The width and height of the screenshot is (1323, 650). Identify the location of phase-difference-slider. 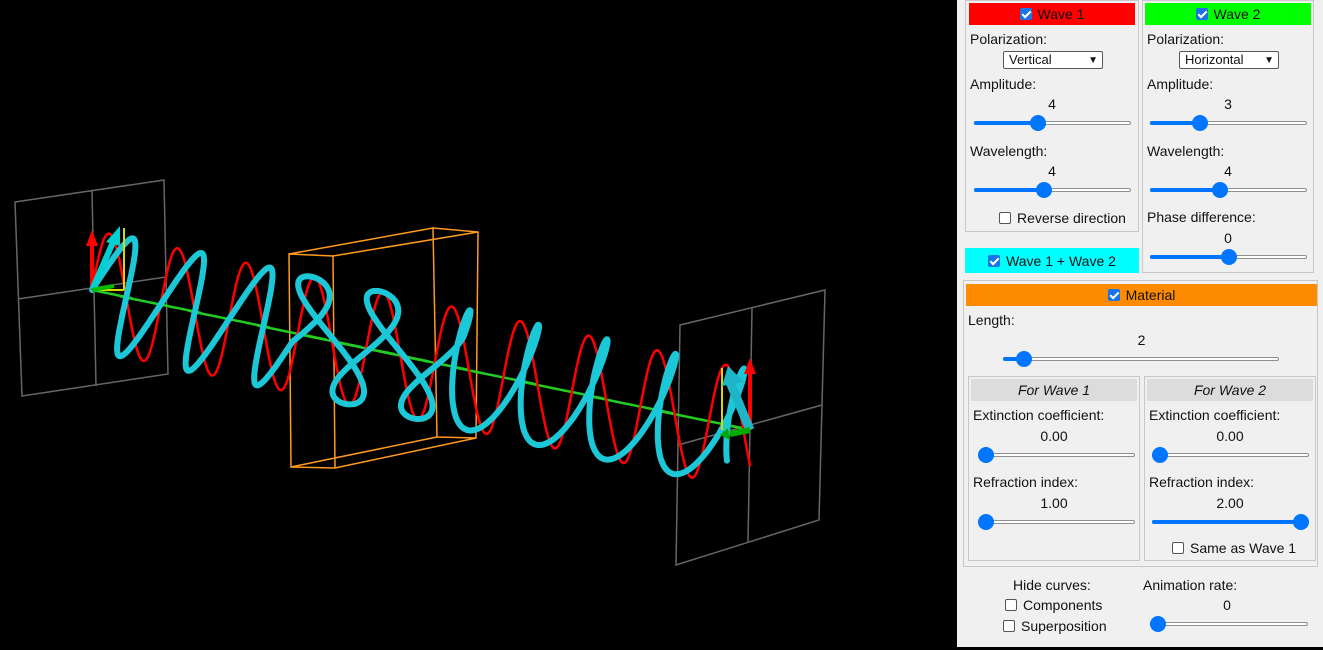
(1228, 257).